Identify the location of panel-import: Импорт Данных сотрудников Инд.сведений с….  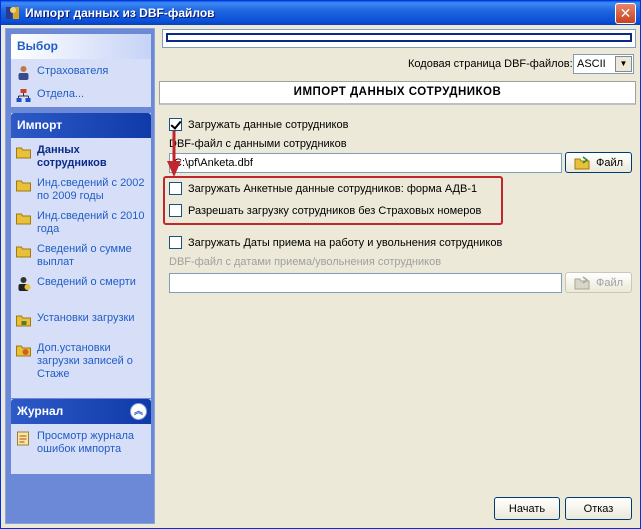
(81, 255).